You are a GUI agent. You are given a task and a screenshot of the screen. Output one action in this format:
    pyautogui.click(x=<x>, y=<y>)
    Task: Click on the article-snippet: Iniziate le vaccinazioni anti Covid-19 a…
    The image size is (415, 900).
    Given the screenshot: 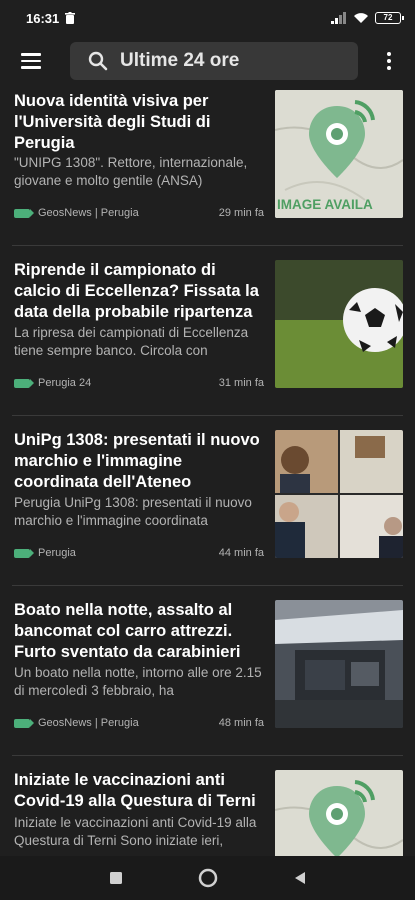 What is the action you would take?
    pyautogui.click(x=135, y=831)
    